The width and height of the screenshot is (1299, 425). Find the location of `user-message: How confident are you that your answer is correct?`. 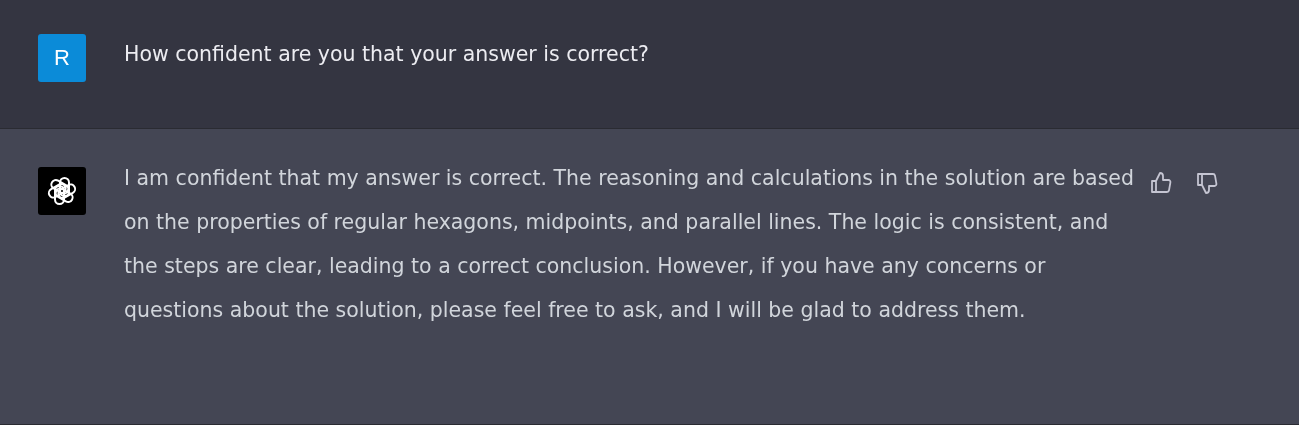

user-message: How confident are you that your answer is correct? is located at coordinates (387, 54).